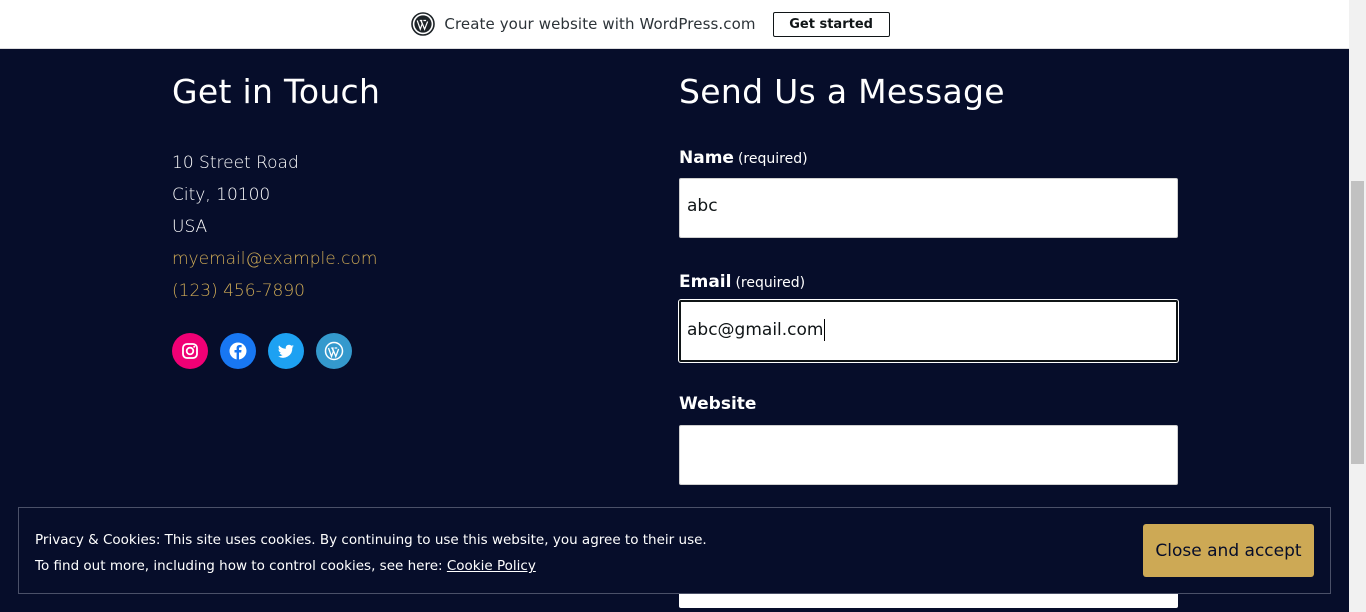  I want to click on email-input-value: abc@gmail.com, so click(756, 330).